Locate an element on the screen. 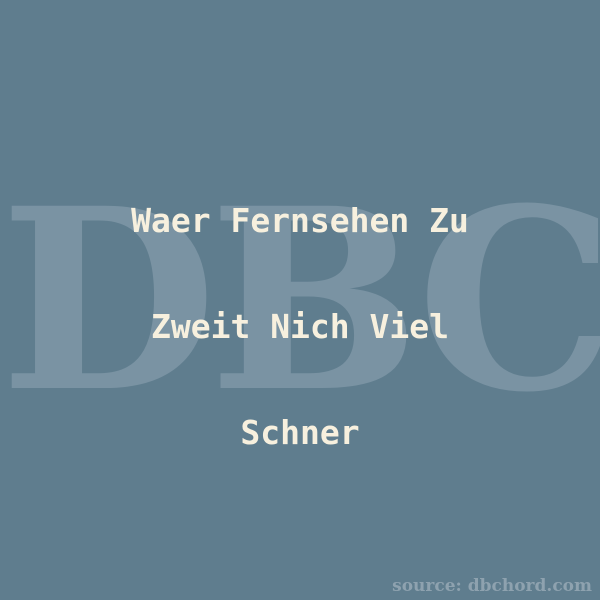  song-title-line-3: Schner is located at coordinates (300, 432).